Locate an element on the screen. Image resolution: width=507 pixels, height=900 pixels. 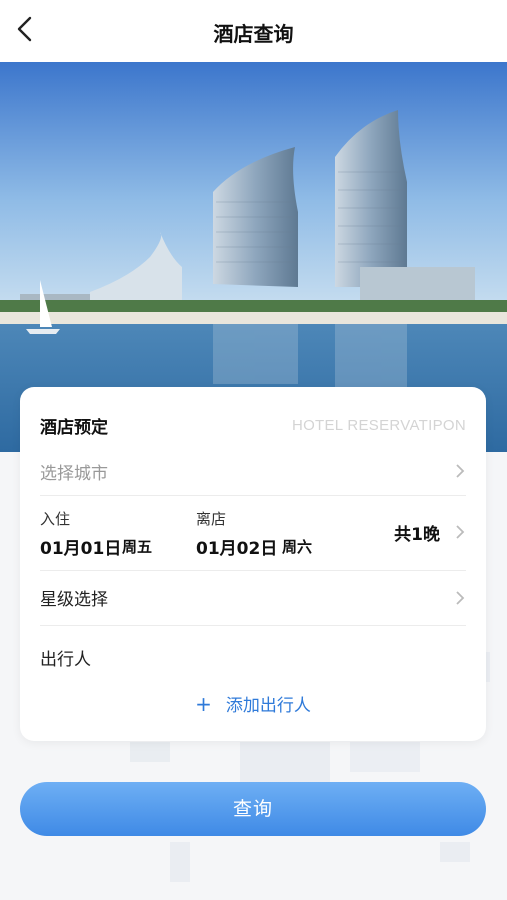
card-subtitle: HOTEL RESERVATIPON is located at coordinates (378, 425).